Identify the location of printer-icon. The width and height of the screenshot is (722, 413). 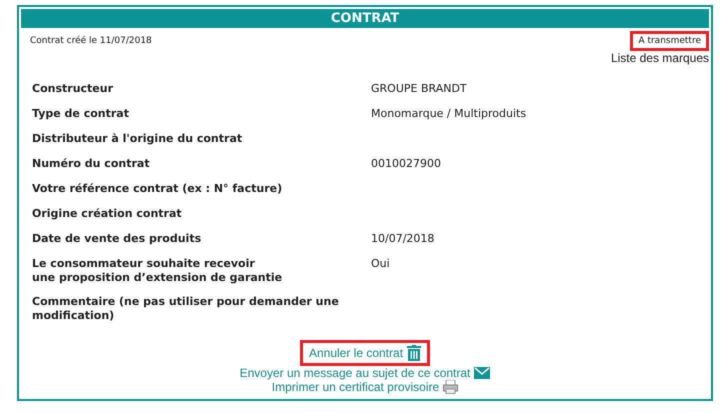
(450, 387).